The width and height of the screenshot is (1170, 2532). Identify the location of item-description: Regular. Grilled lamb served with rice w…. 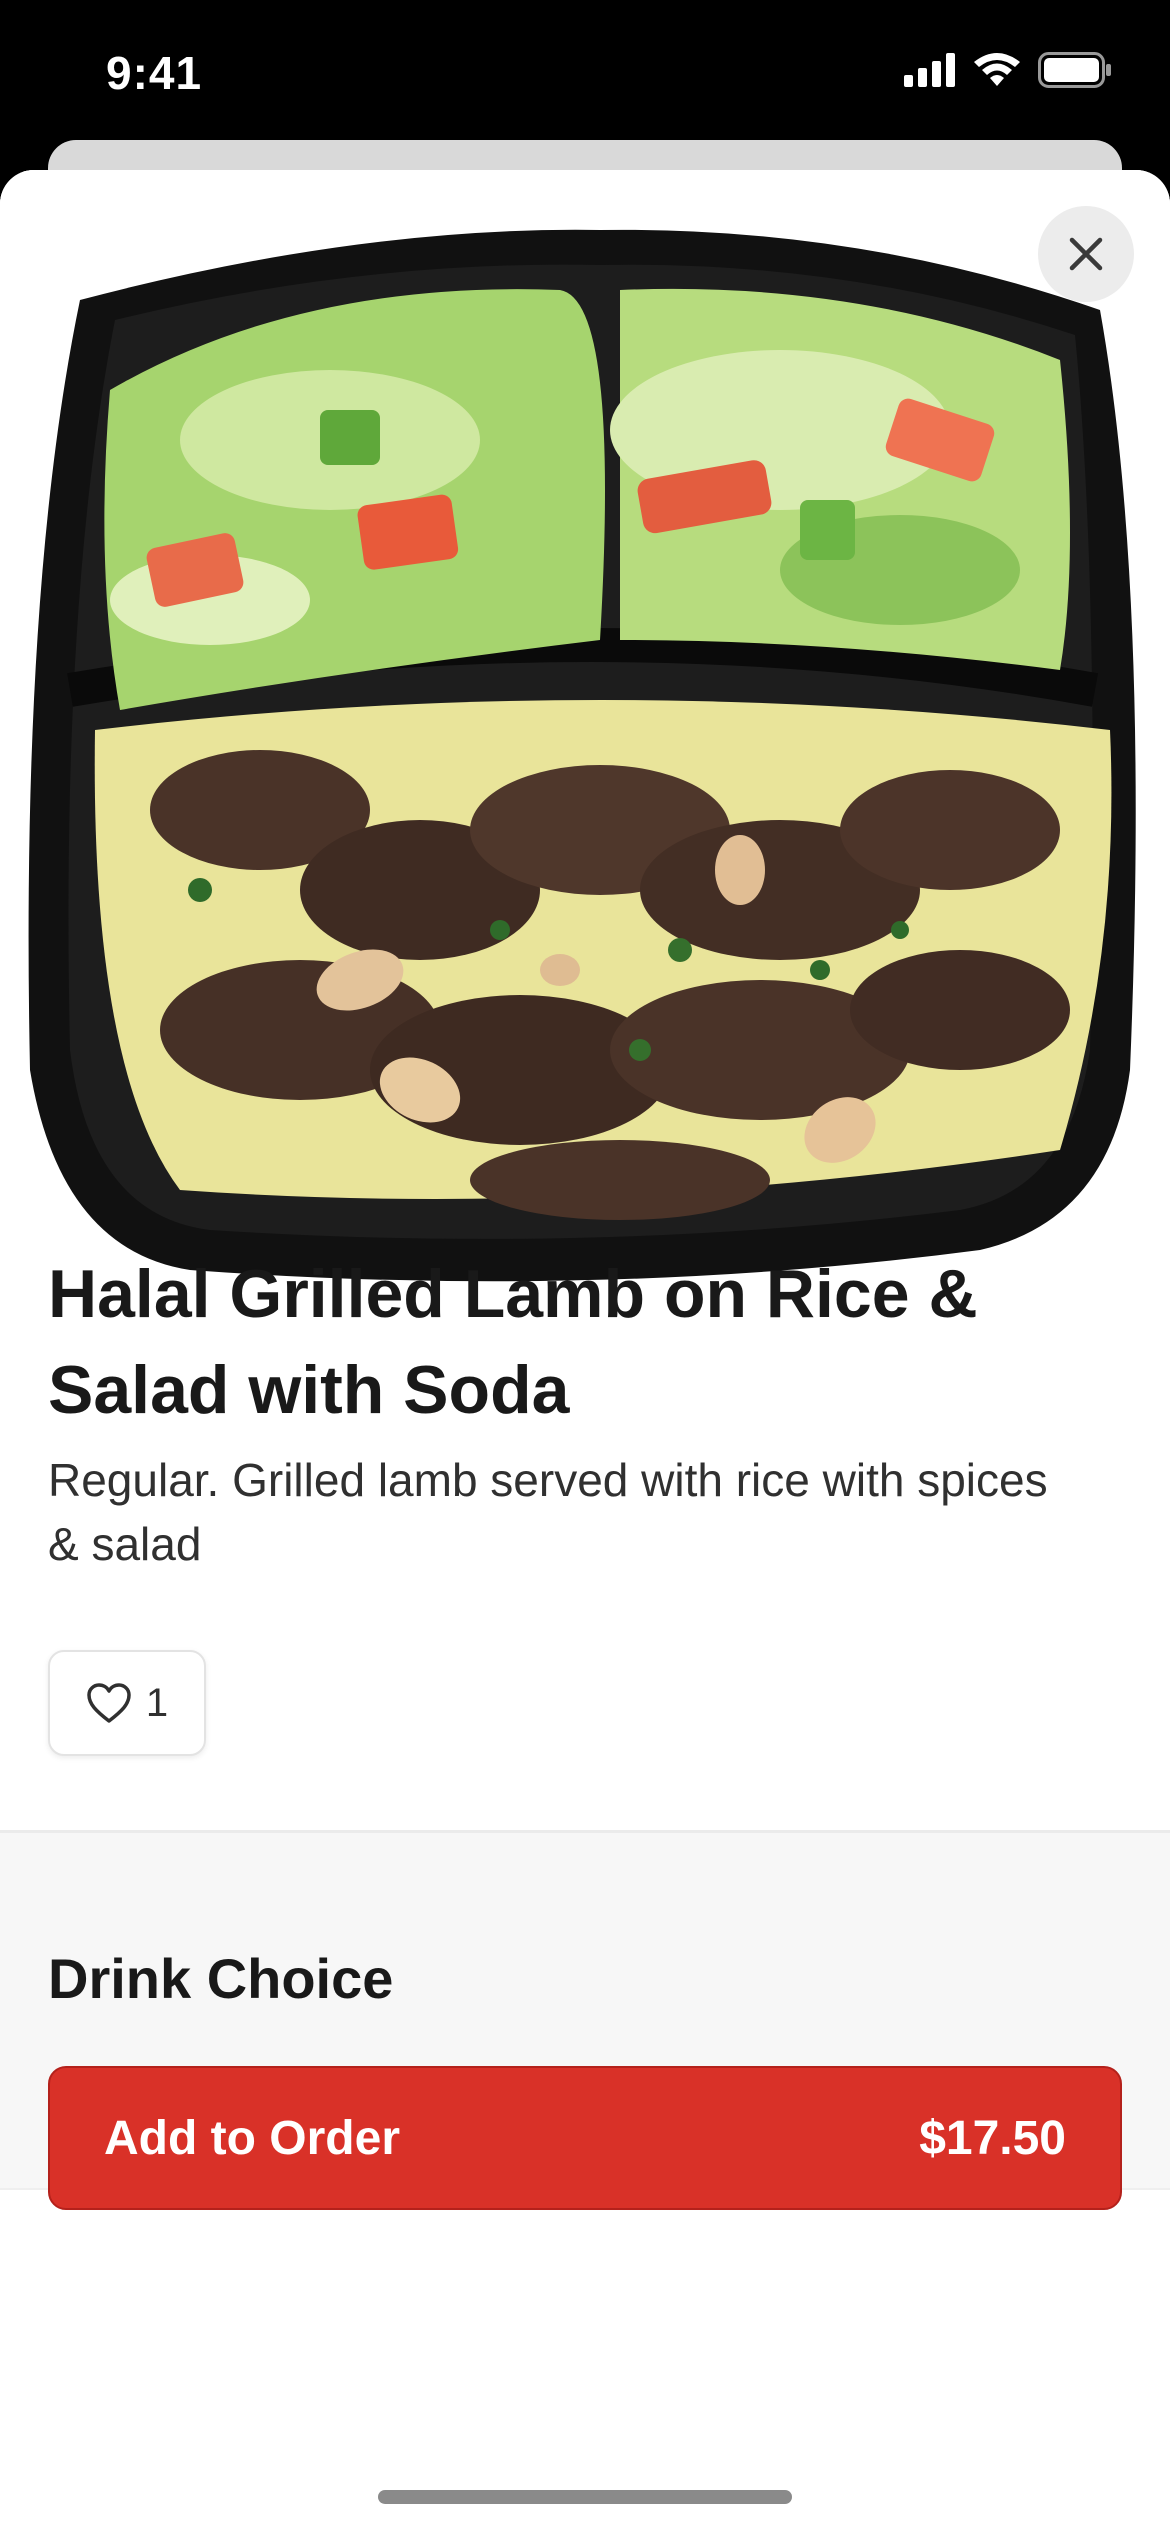
(548, 1512).